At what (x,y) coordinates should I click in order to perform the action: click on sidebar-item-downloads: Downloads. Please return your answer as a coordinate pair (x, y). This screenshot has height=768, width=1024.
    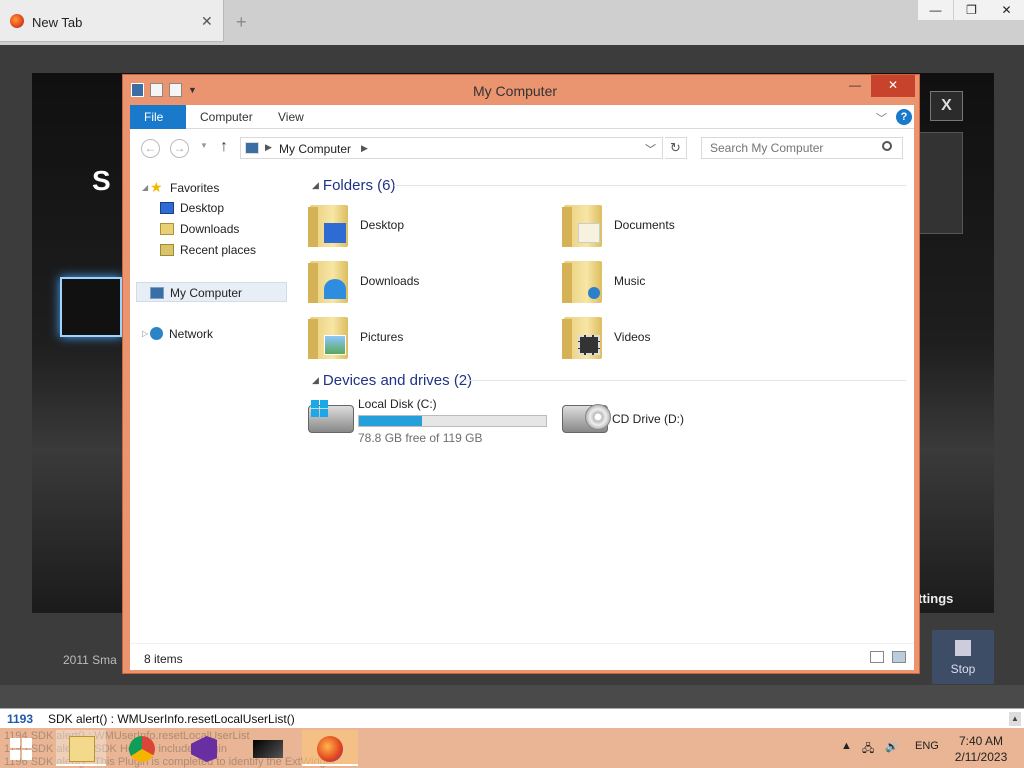
    Looking at the image, I should click on (199, 229).